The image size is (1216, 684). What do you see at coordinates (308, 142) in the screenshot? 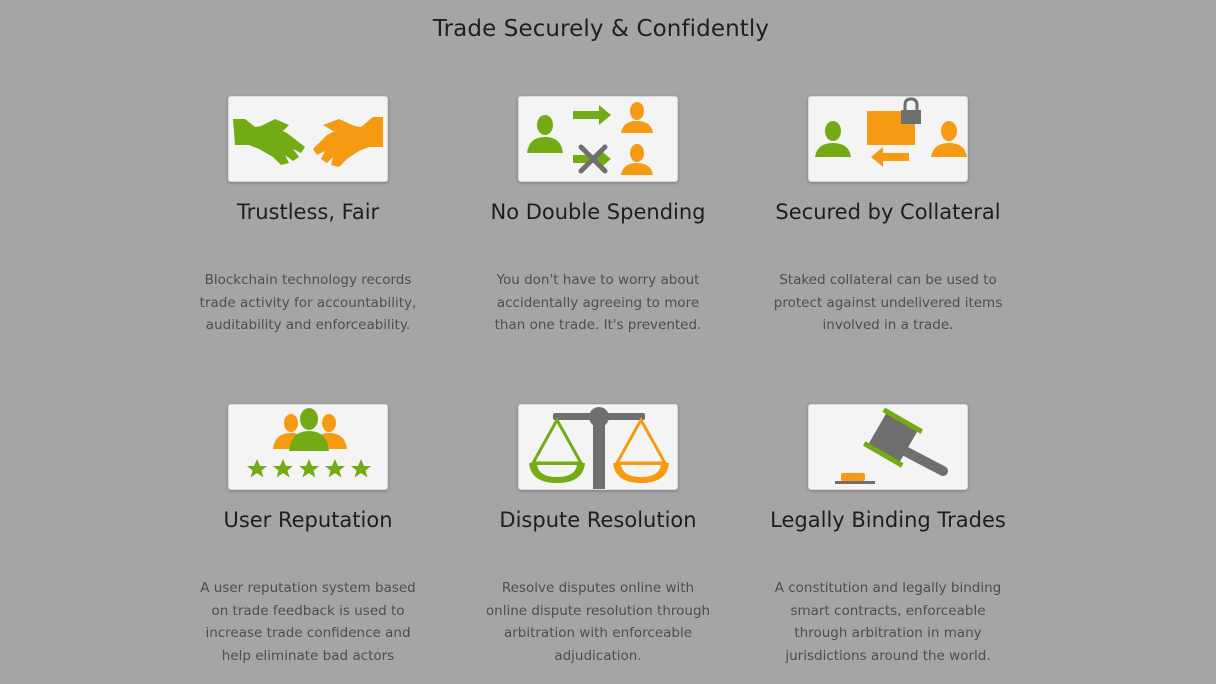
I see `handshake-icon` at bounding box center [308, 142].